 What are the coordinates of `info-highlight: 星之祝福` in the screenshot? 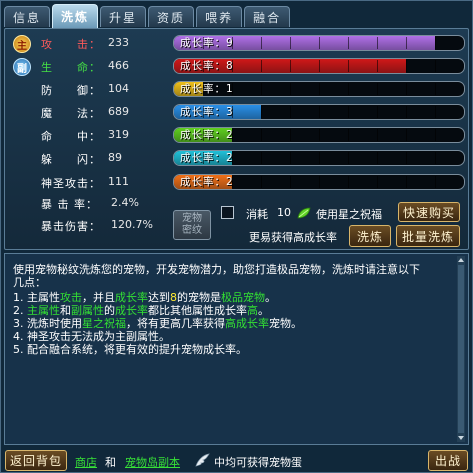 It's located at (104, 323).